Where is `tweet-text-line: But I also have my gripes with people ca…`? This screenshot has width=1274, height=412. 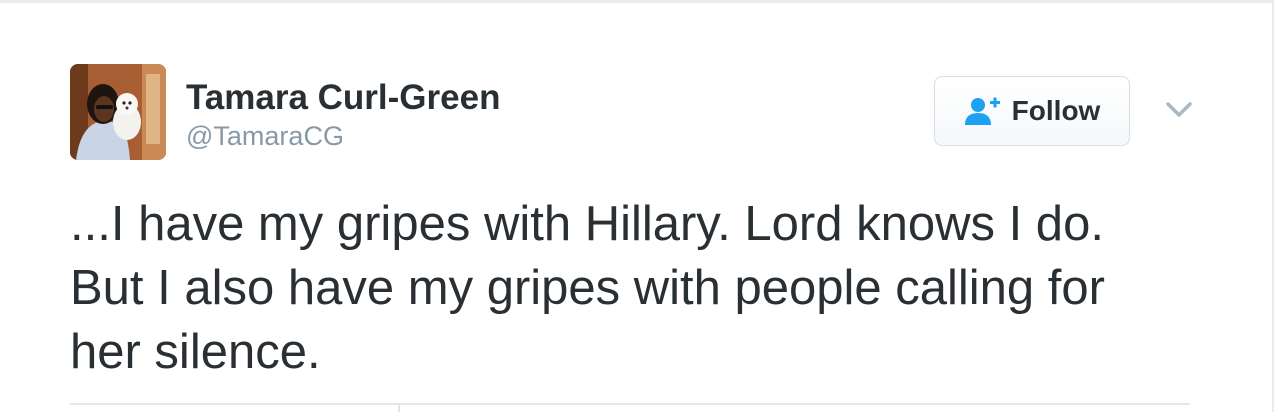
tweet-text-line: But I also have my gripes with people ca… is located at coordinates (587, 288).